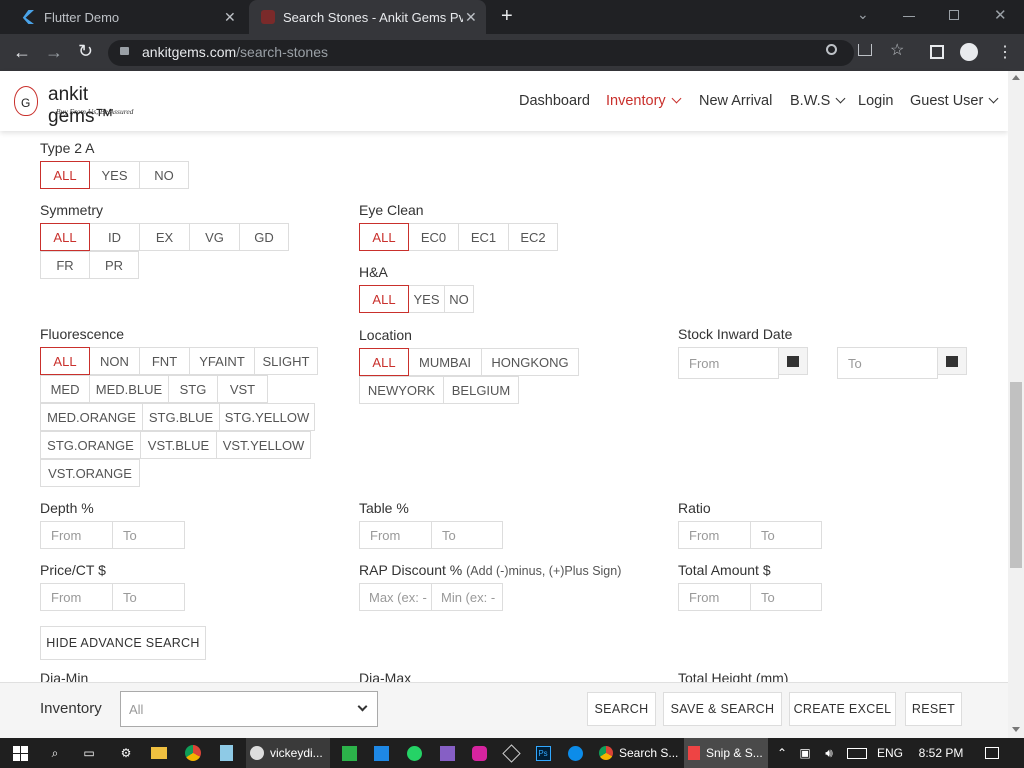 The width and height of the screenshot is (1024, 768). What do you see at coordinates (286, 361) in the screenshot?
I see `fluor-slight-chip: SLIGHT` at bounding box center [286, 361].